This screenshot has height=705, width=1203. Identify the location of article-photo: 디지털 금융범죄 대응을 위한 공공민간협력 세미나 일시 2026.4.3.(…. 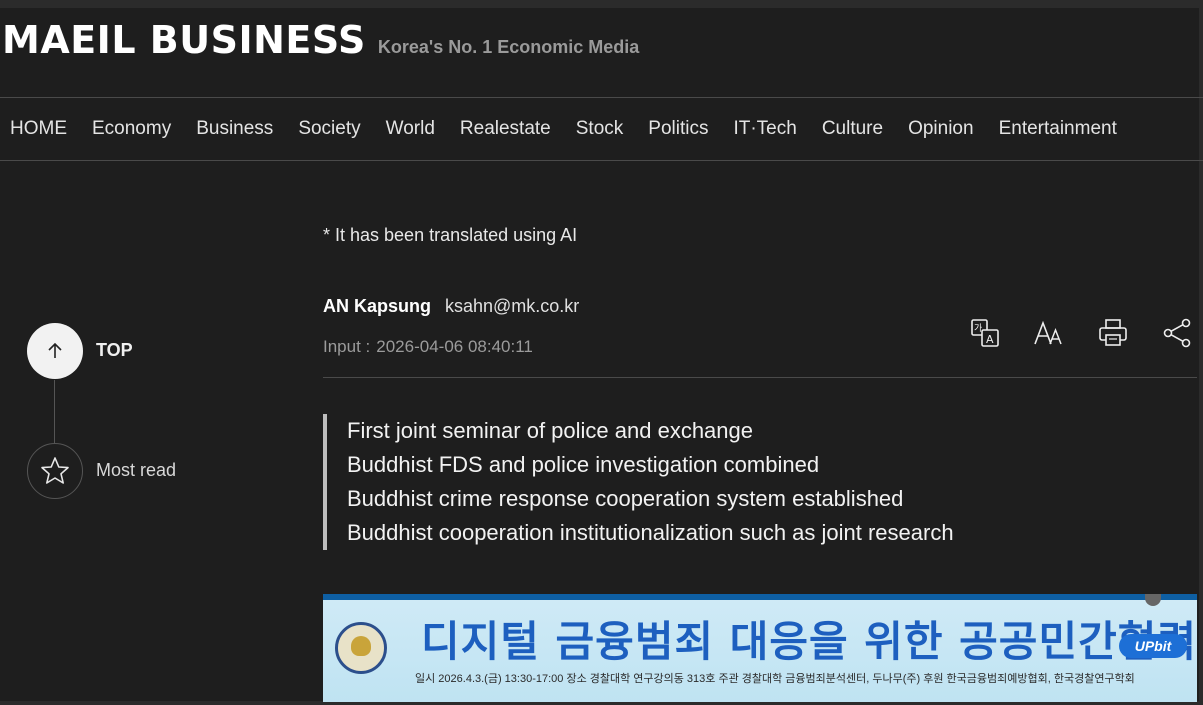
(760, 648).